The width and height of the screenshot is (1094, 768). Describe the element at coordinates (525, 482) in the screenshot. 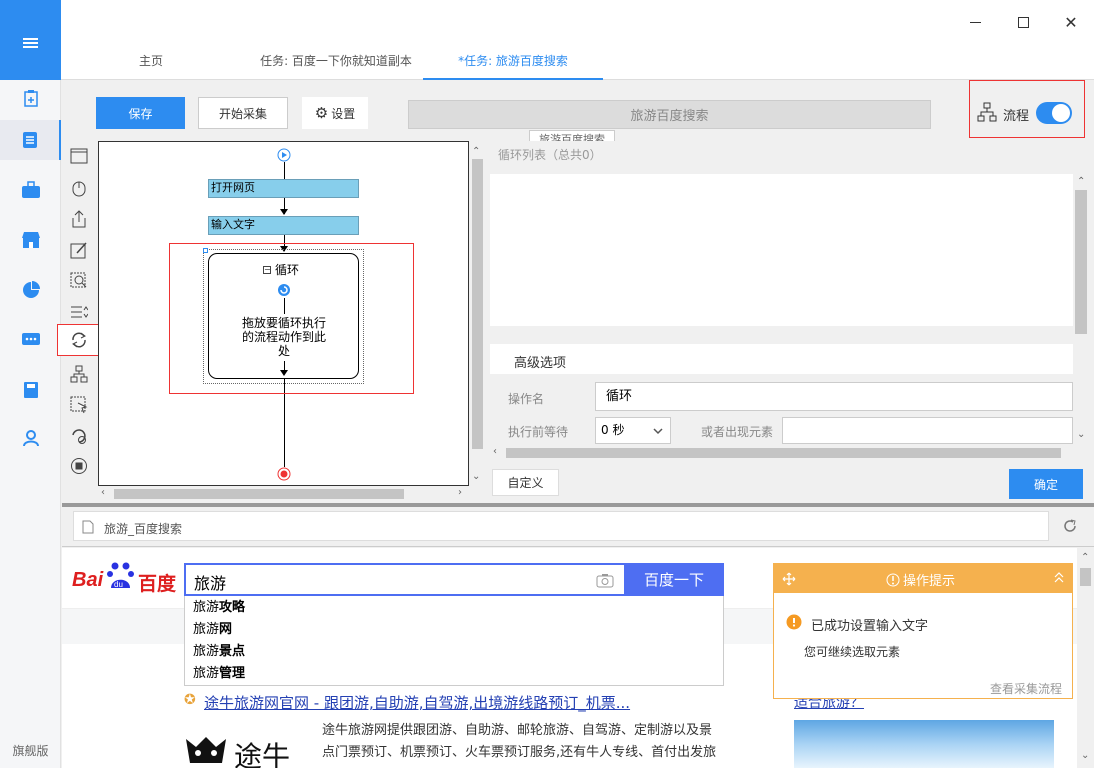

I see `custom-button: 自定义` at that location.